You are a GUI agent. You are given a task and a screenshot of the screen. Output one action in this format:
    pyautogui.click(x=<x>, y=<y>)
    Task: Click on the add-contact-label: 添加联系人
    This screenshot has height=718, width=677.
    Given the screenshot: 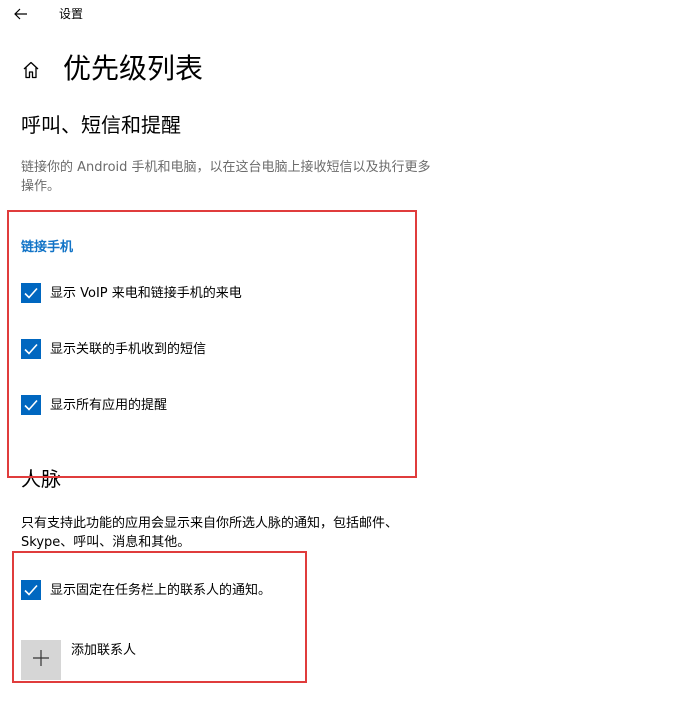 What is the action you would take?
    pyautogui.click(x=103, y=650)
    